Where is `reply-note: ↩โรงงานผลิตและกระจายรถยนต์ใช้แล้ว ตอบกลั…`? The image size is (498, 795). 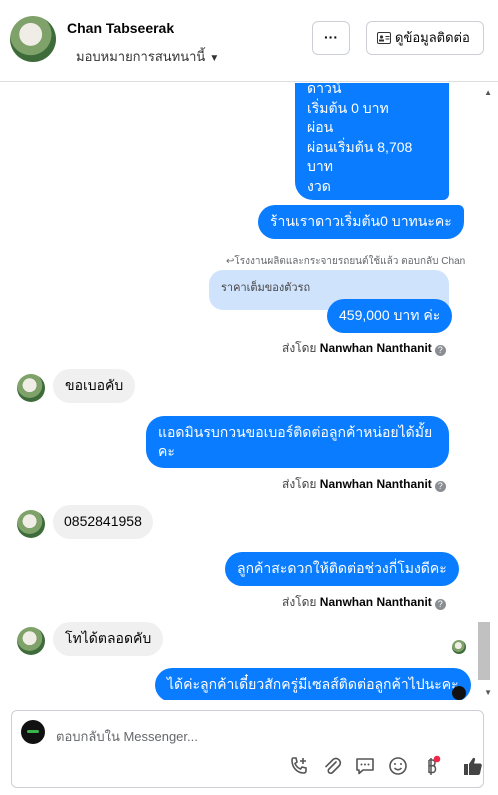
reply-note: ↩โรงงานผลิตและกระจายรถยนต์ใช้แล้ว ตอบกลั… is located at coordinates (346, 261).